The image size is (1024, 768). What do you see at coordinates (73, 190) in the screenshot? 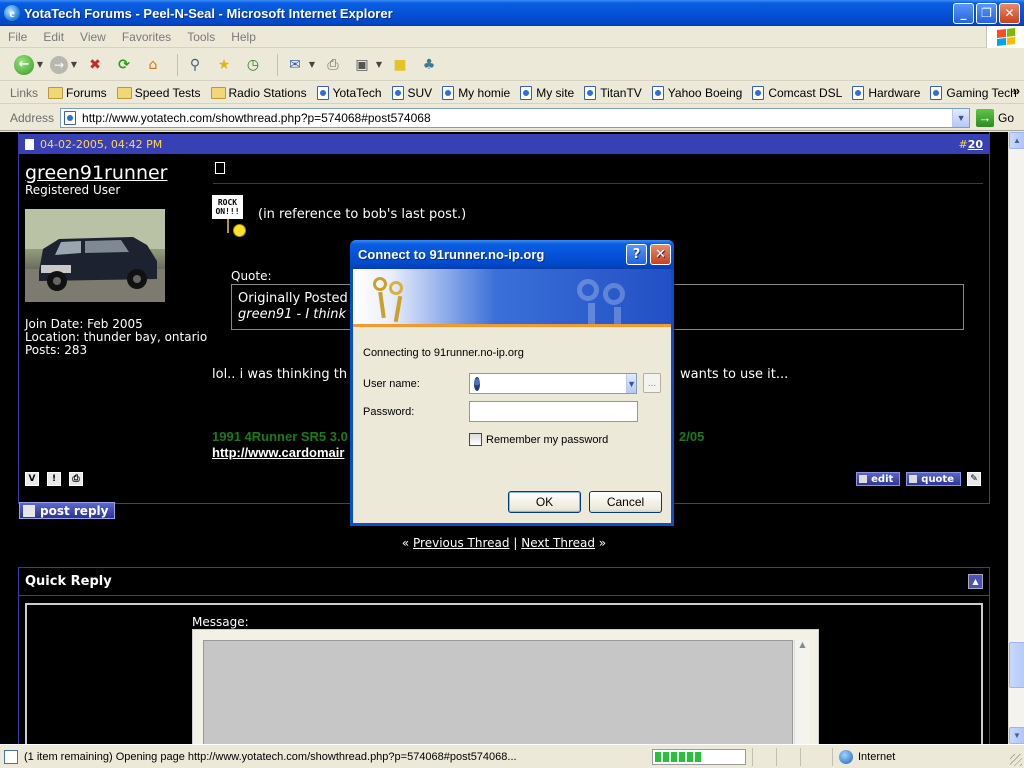
I see `user-title: Registered User` at bounding box center [73, 190].